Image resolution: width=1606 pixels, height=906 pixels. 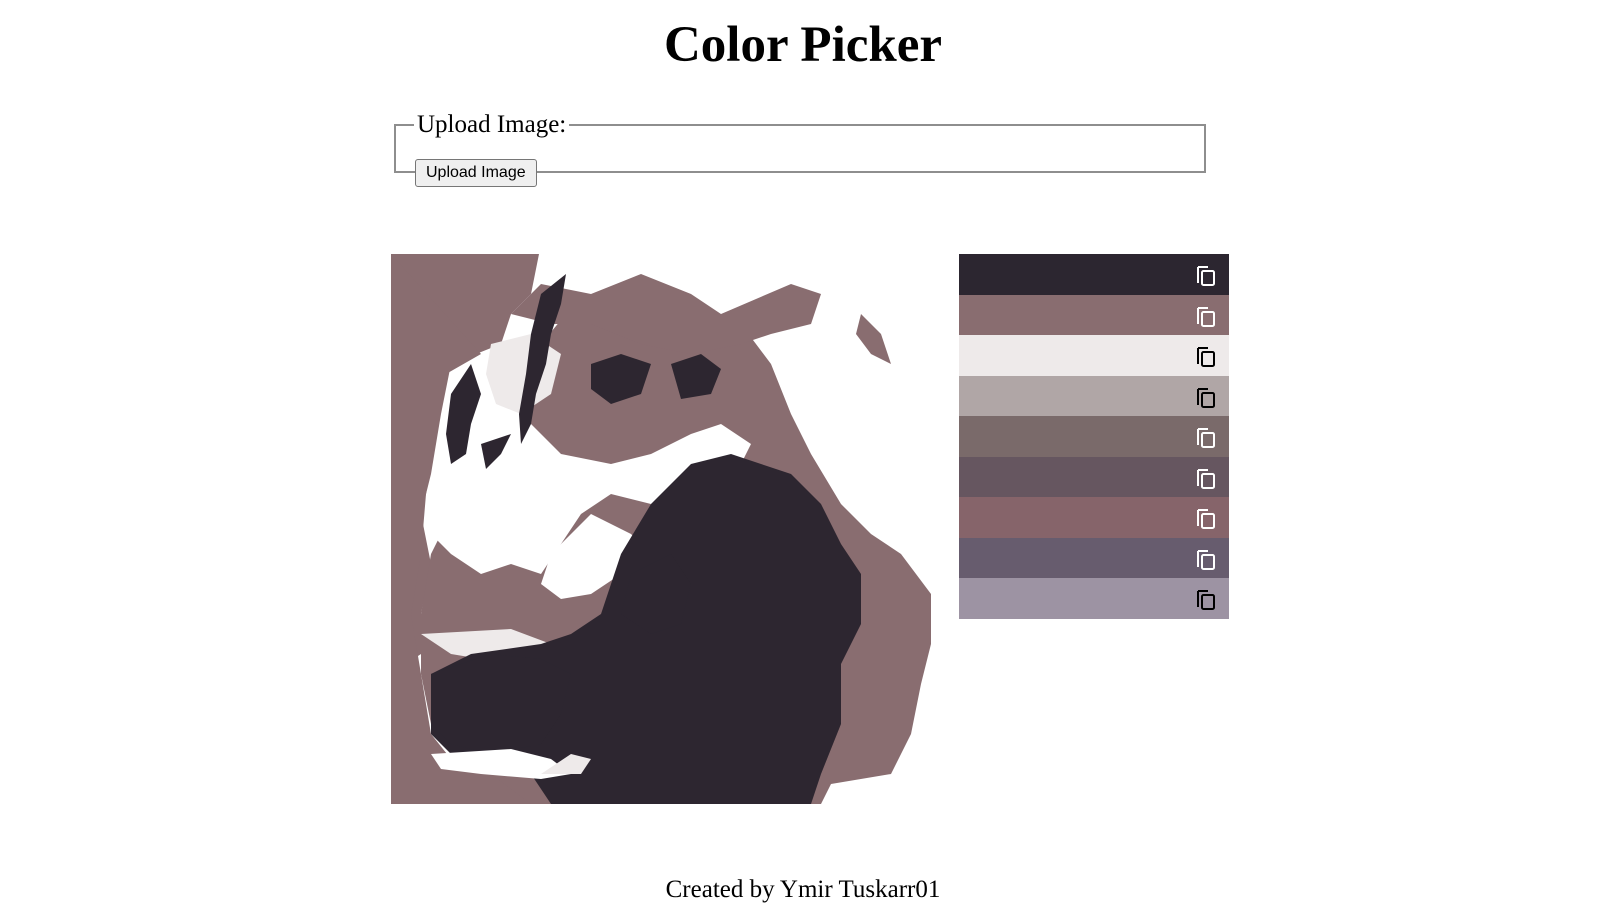 I want to click on upload-fieldset: Upload Image, so click(x=800, y=149).